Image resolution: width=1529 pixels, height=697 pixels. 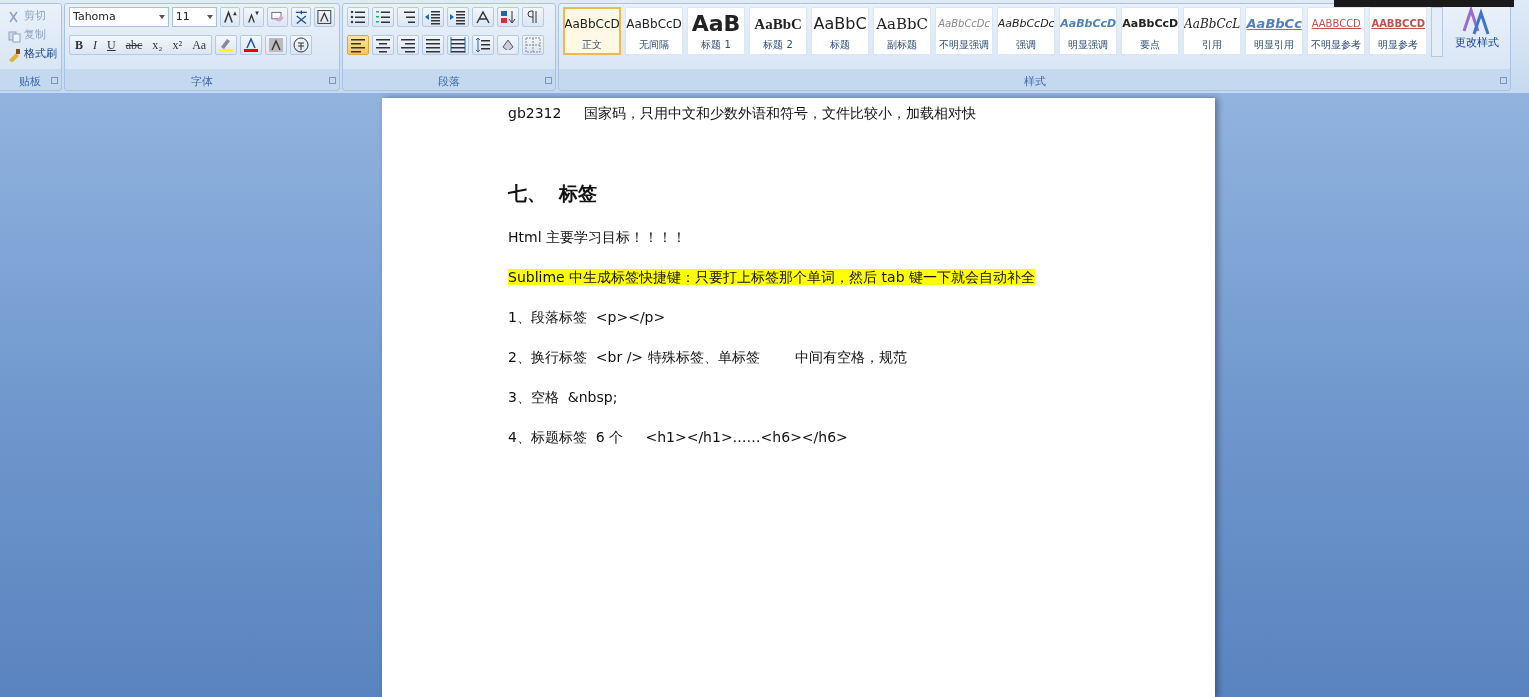 I want to click on format-button: B, so click(x=79, y=45).